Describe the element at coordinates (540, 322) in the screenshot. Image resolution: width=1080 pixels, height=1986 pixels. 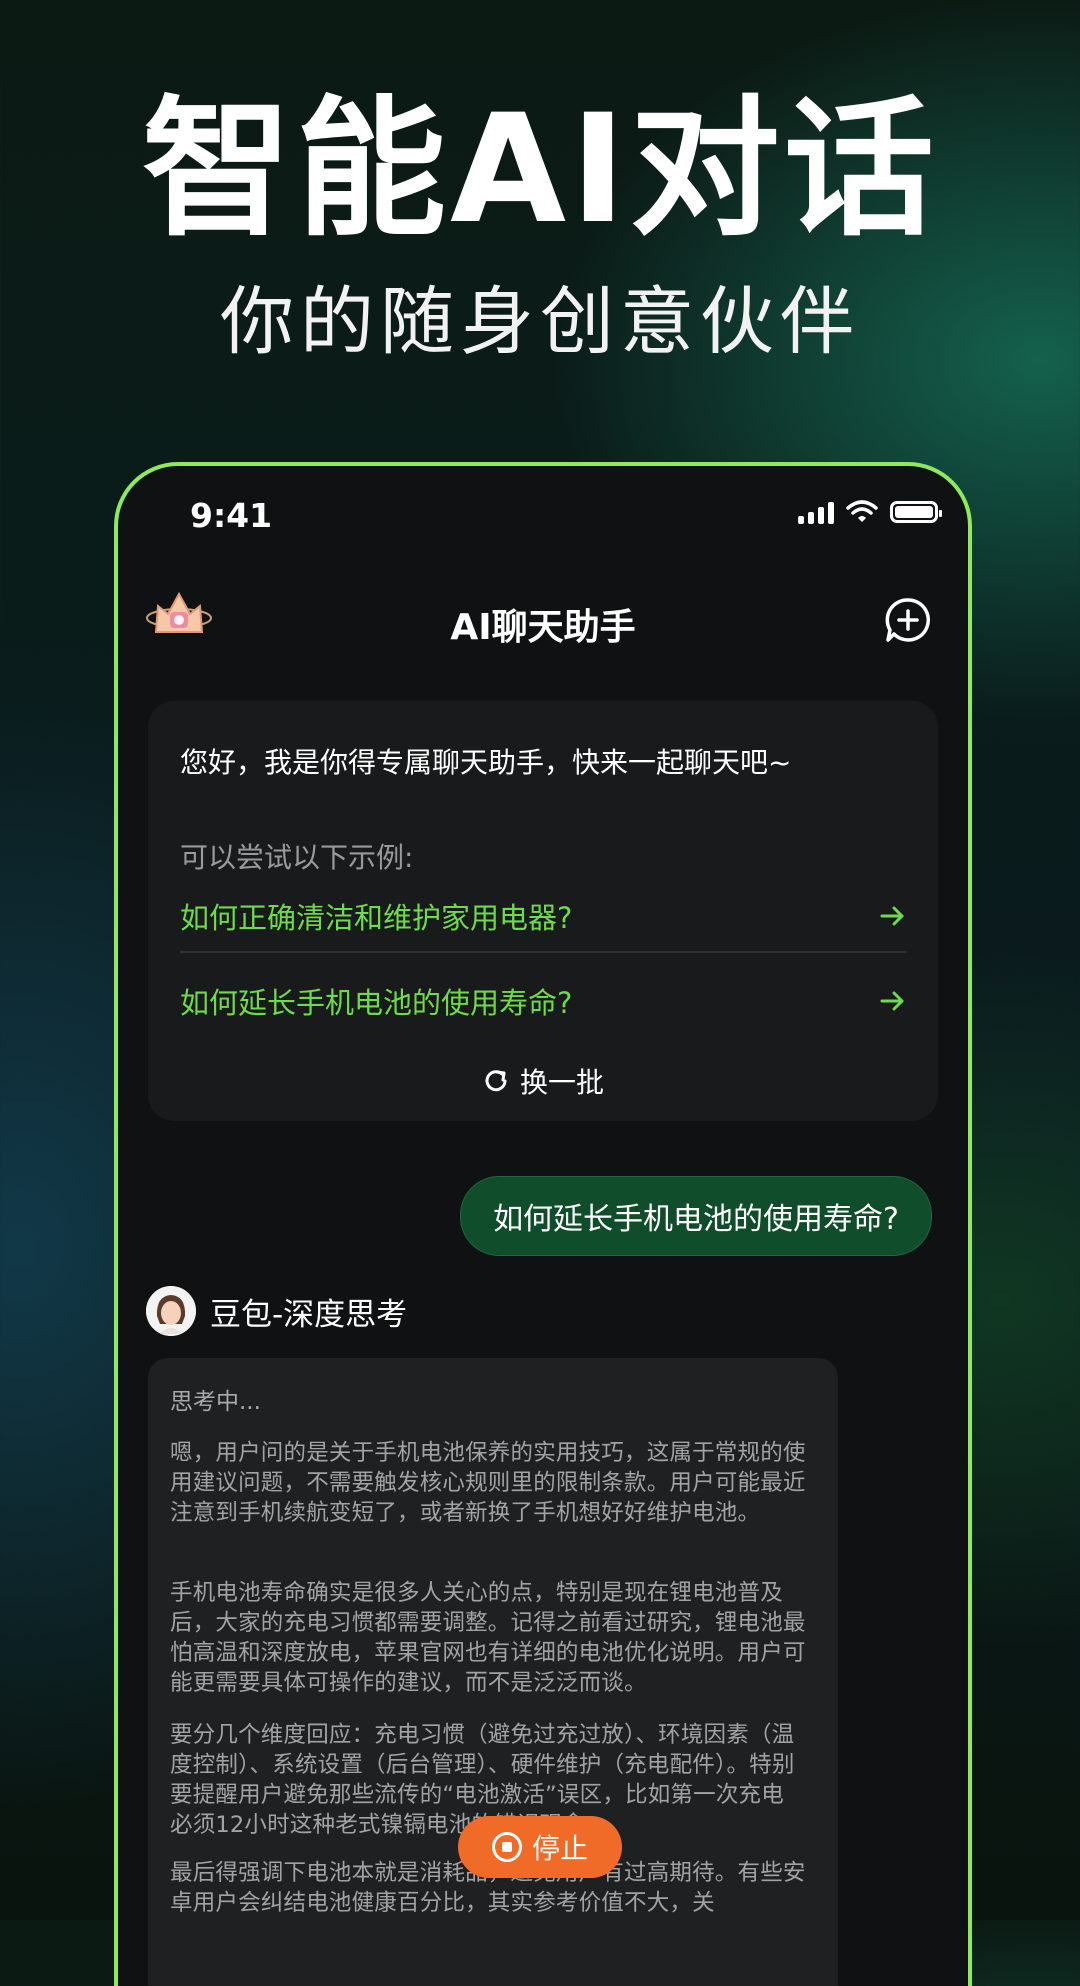
I see `hero-subtitle: 你的随身创意伙伴` at that location.